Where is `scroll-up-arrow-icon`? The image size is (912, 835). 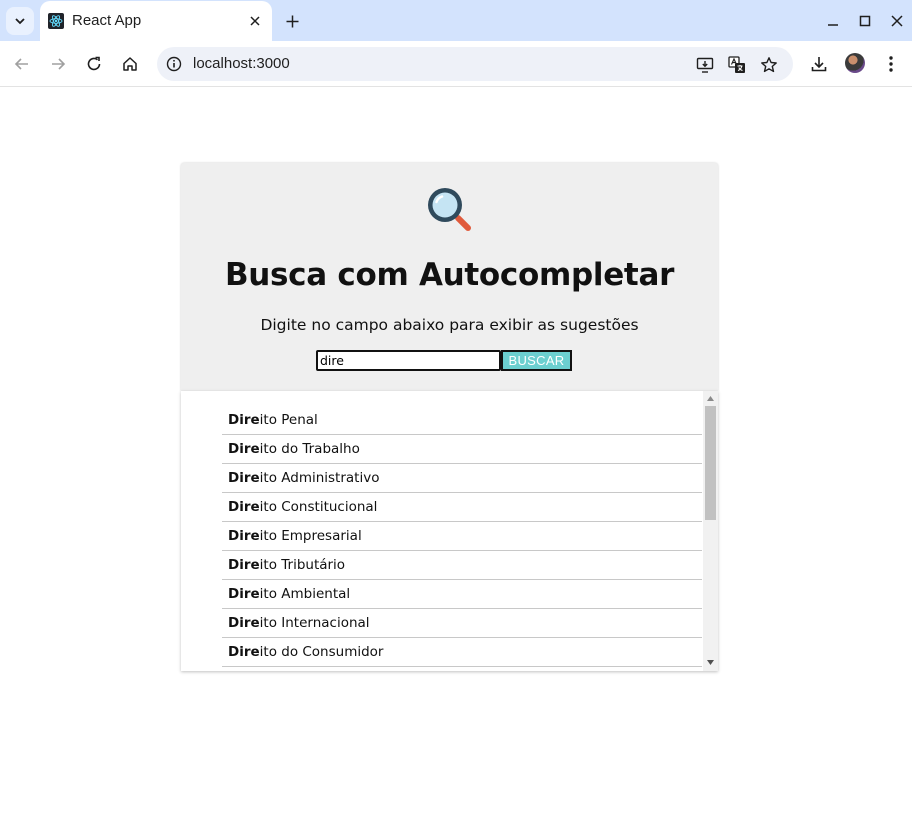
scroll-up-arrow-icon is located at coordinates (710, 398).